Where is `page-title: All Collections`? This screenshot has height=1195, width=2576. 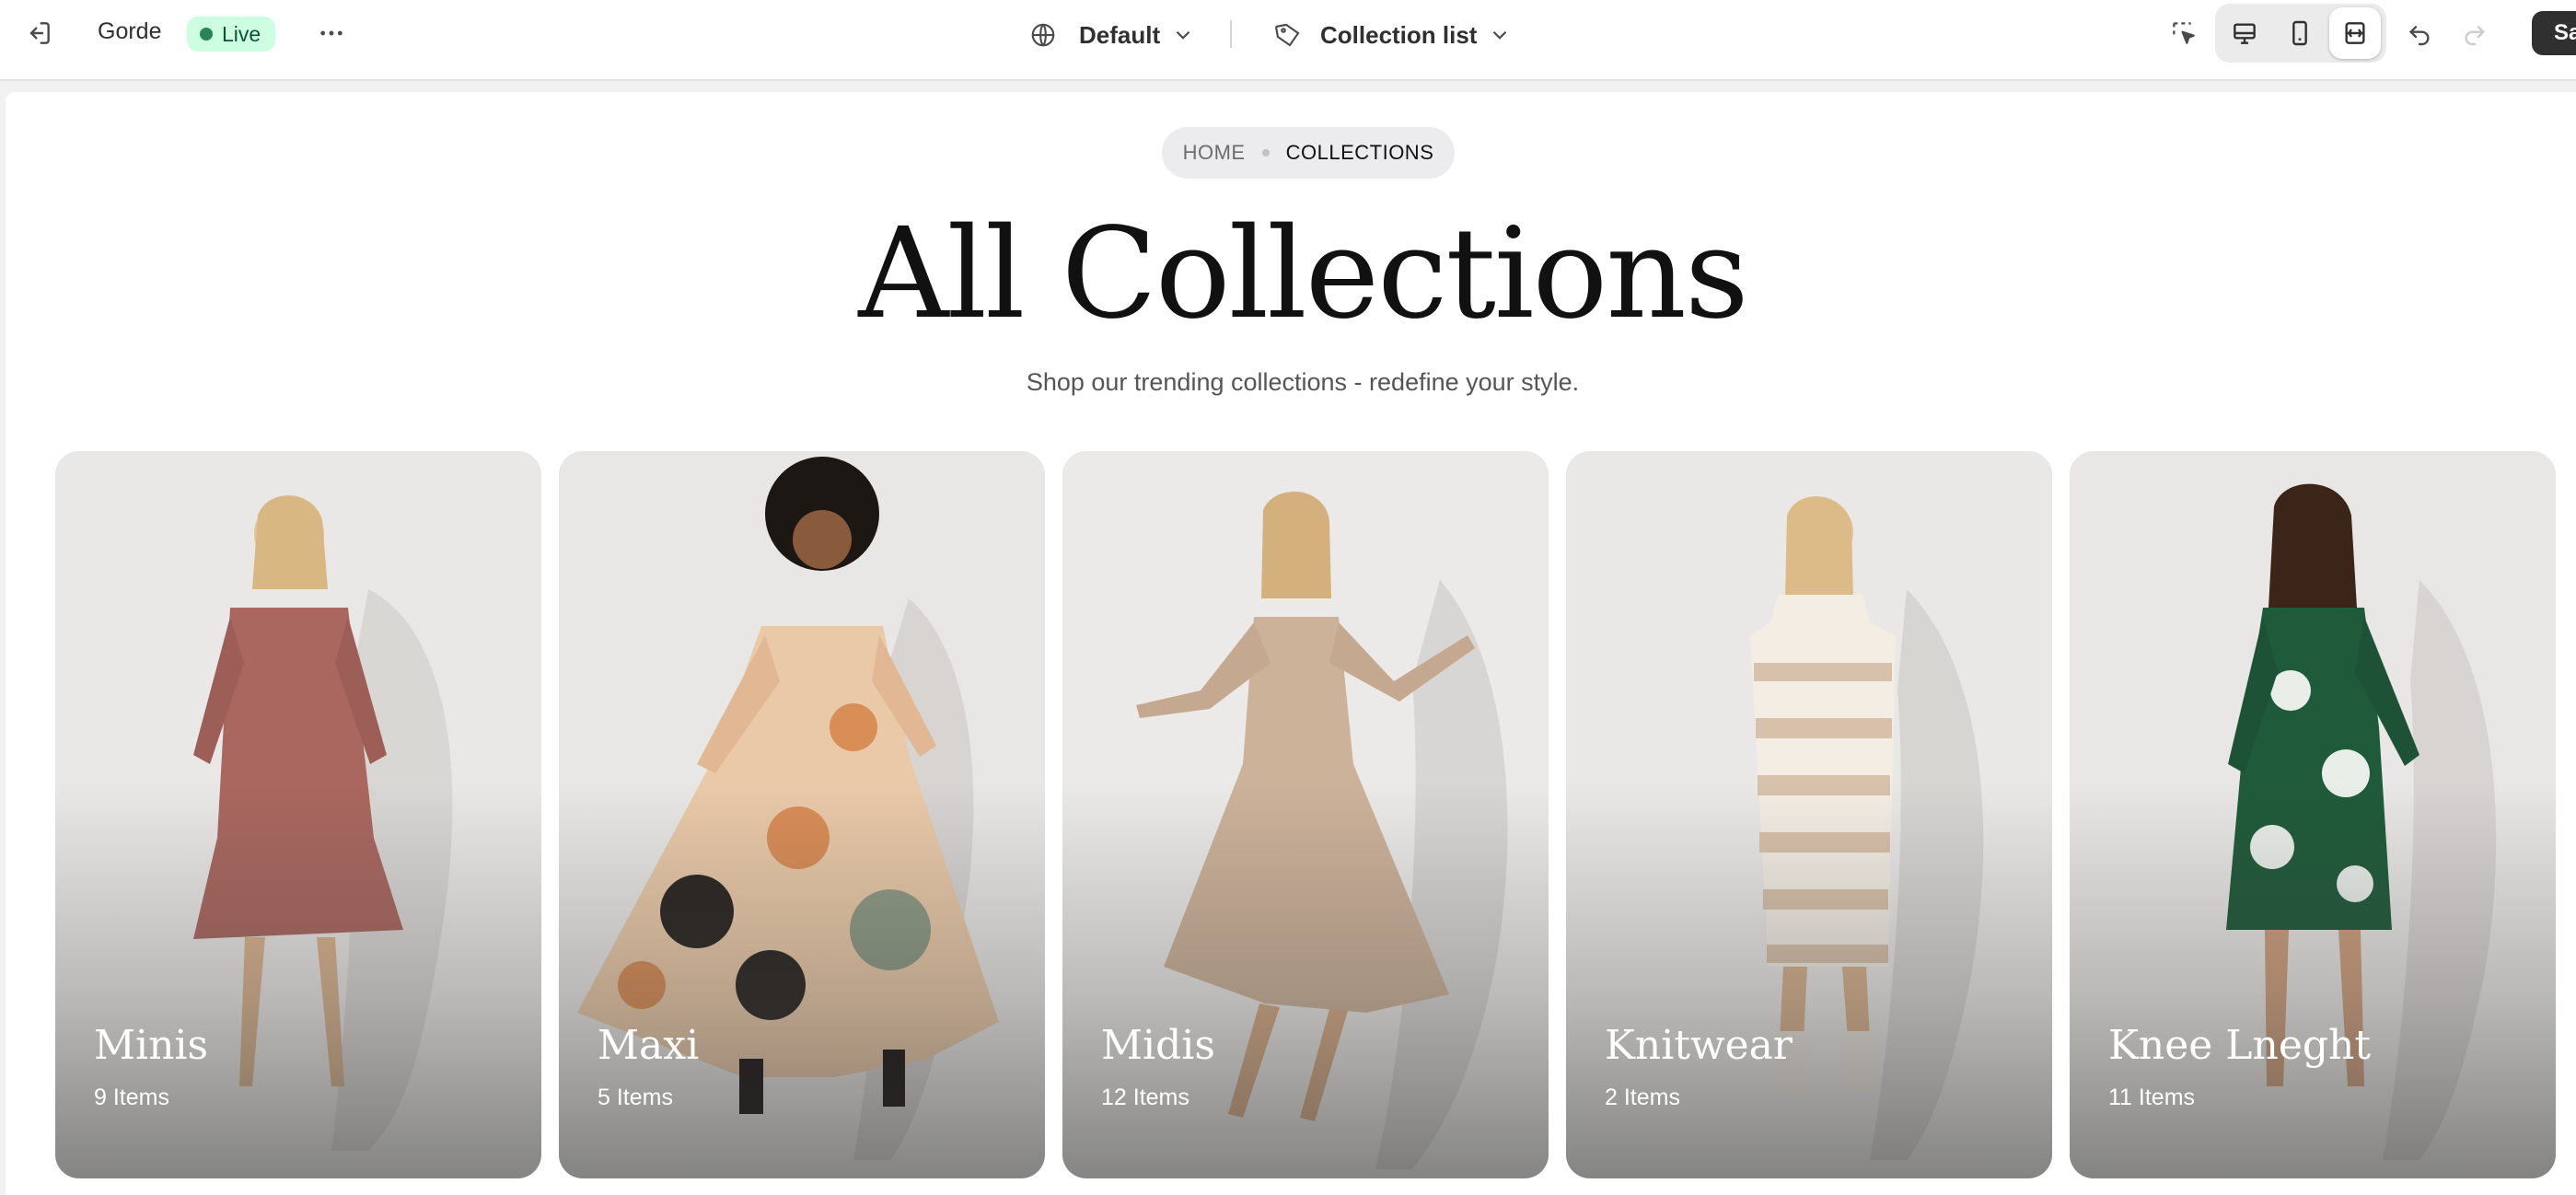 page-title: All Collections is located at coordinates (1303, 274).